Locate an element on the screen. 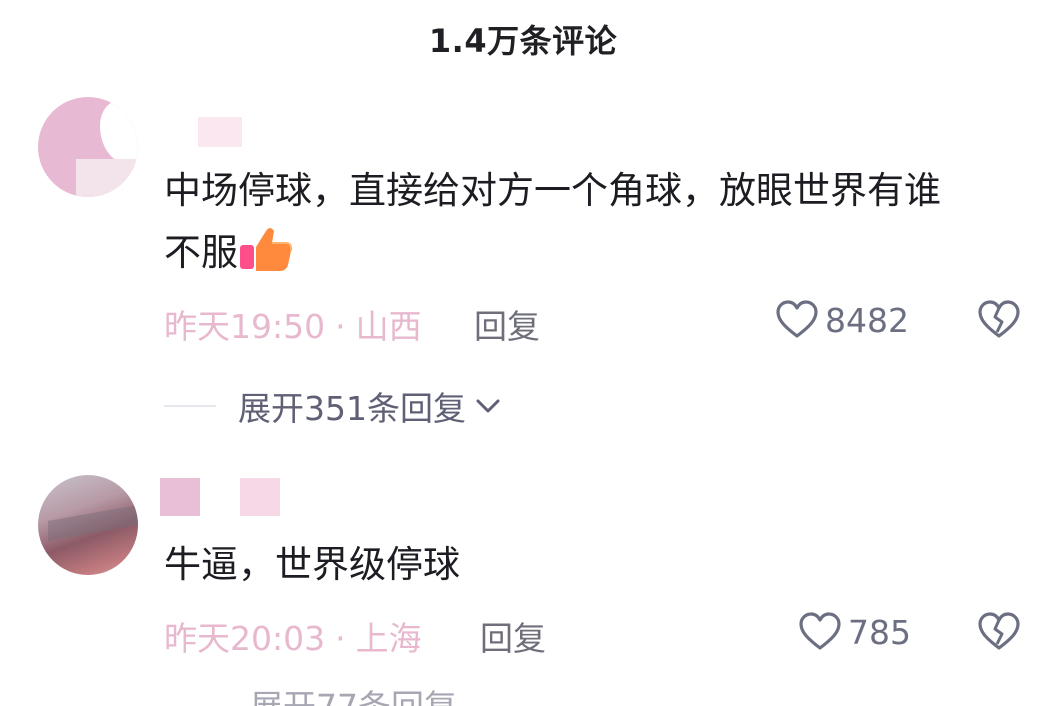 This screenshot has width=1046, height=706. thumbs-up-emoji-icon is located at coordinates (266, 249).